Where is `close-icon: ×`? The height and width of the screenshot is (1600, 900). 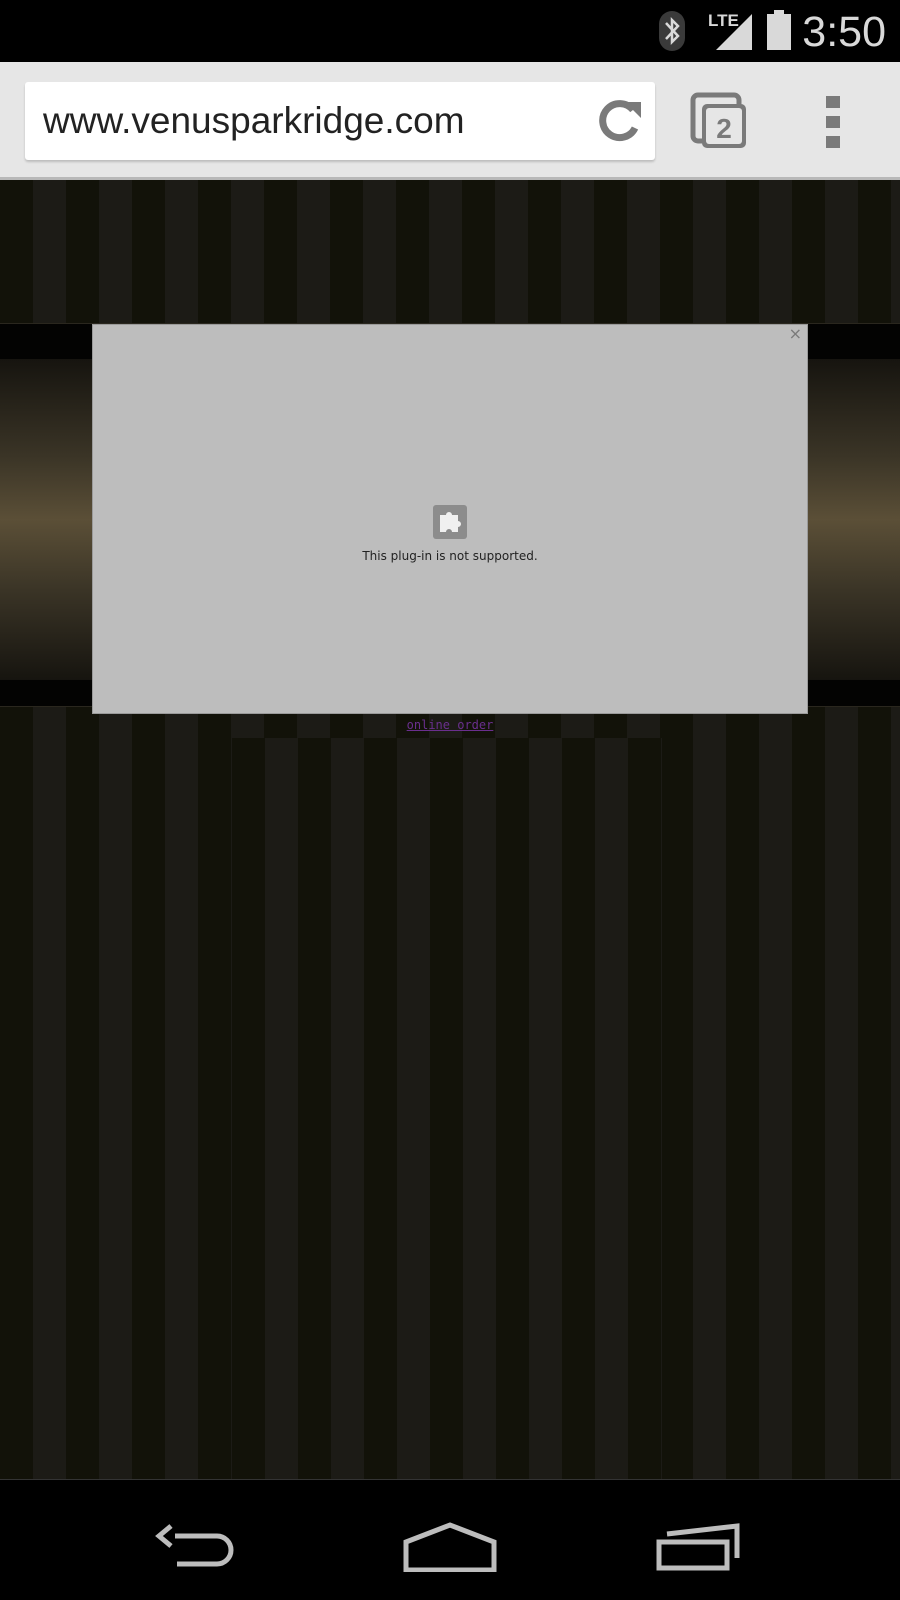 close-icon: × is located at coordinates (795, 334).